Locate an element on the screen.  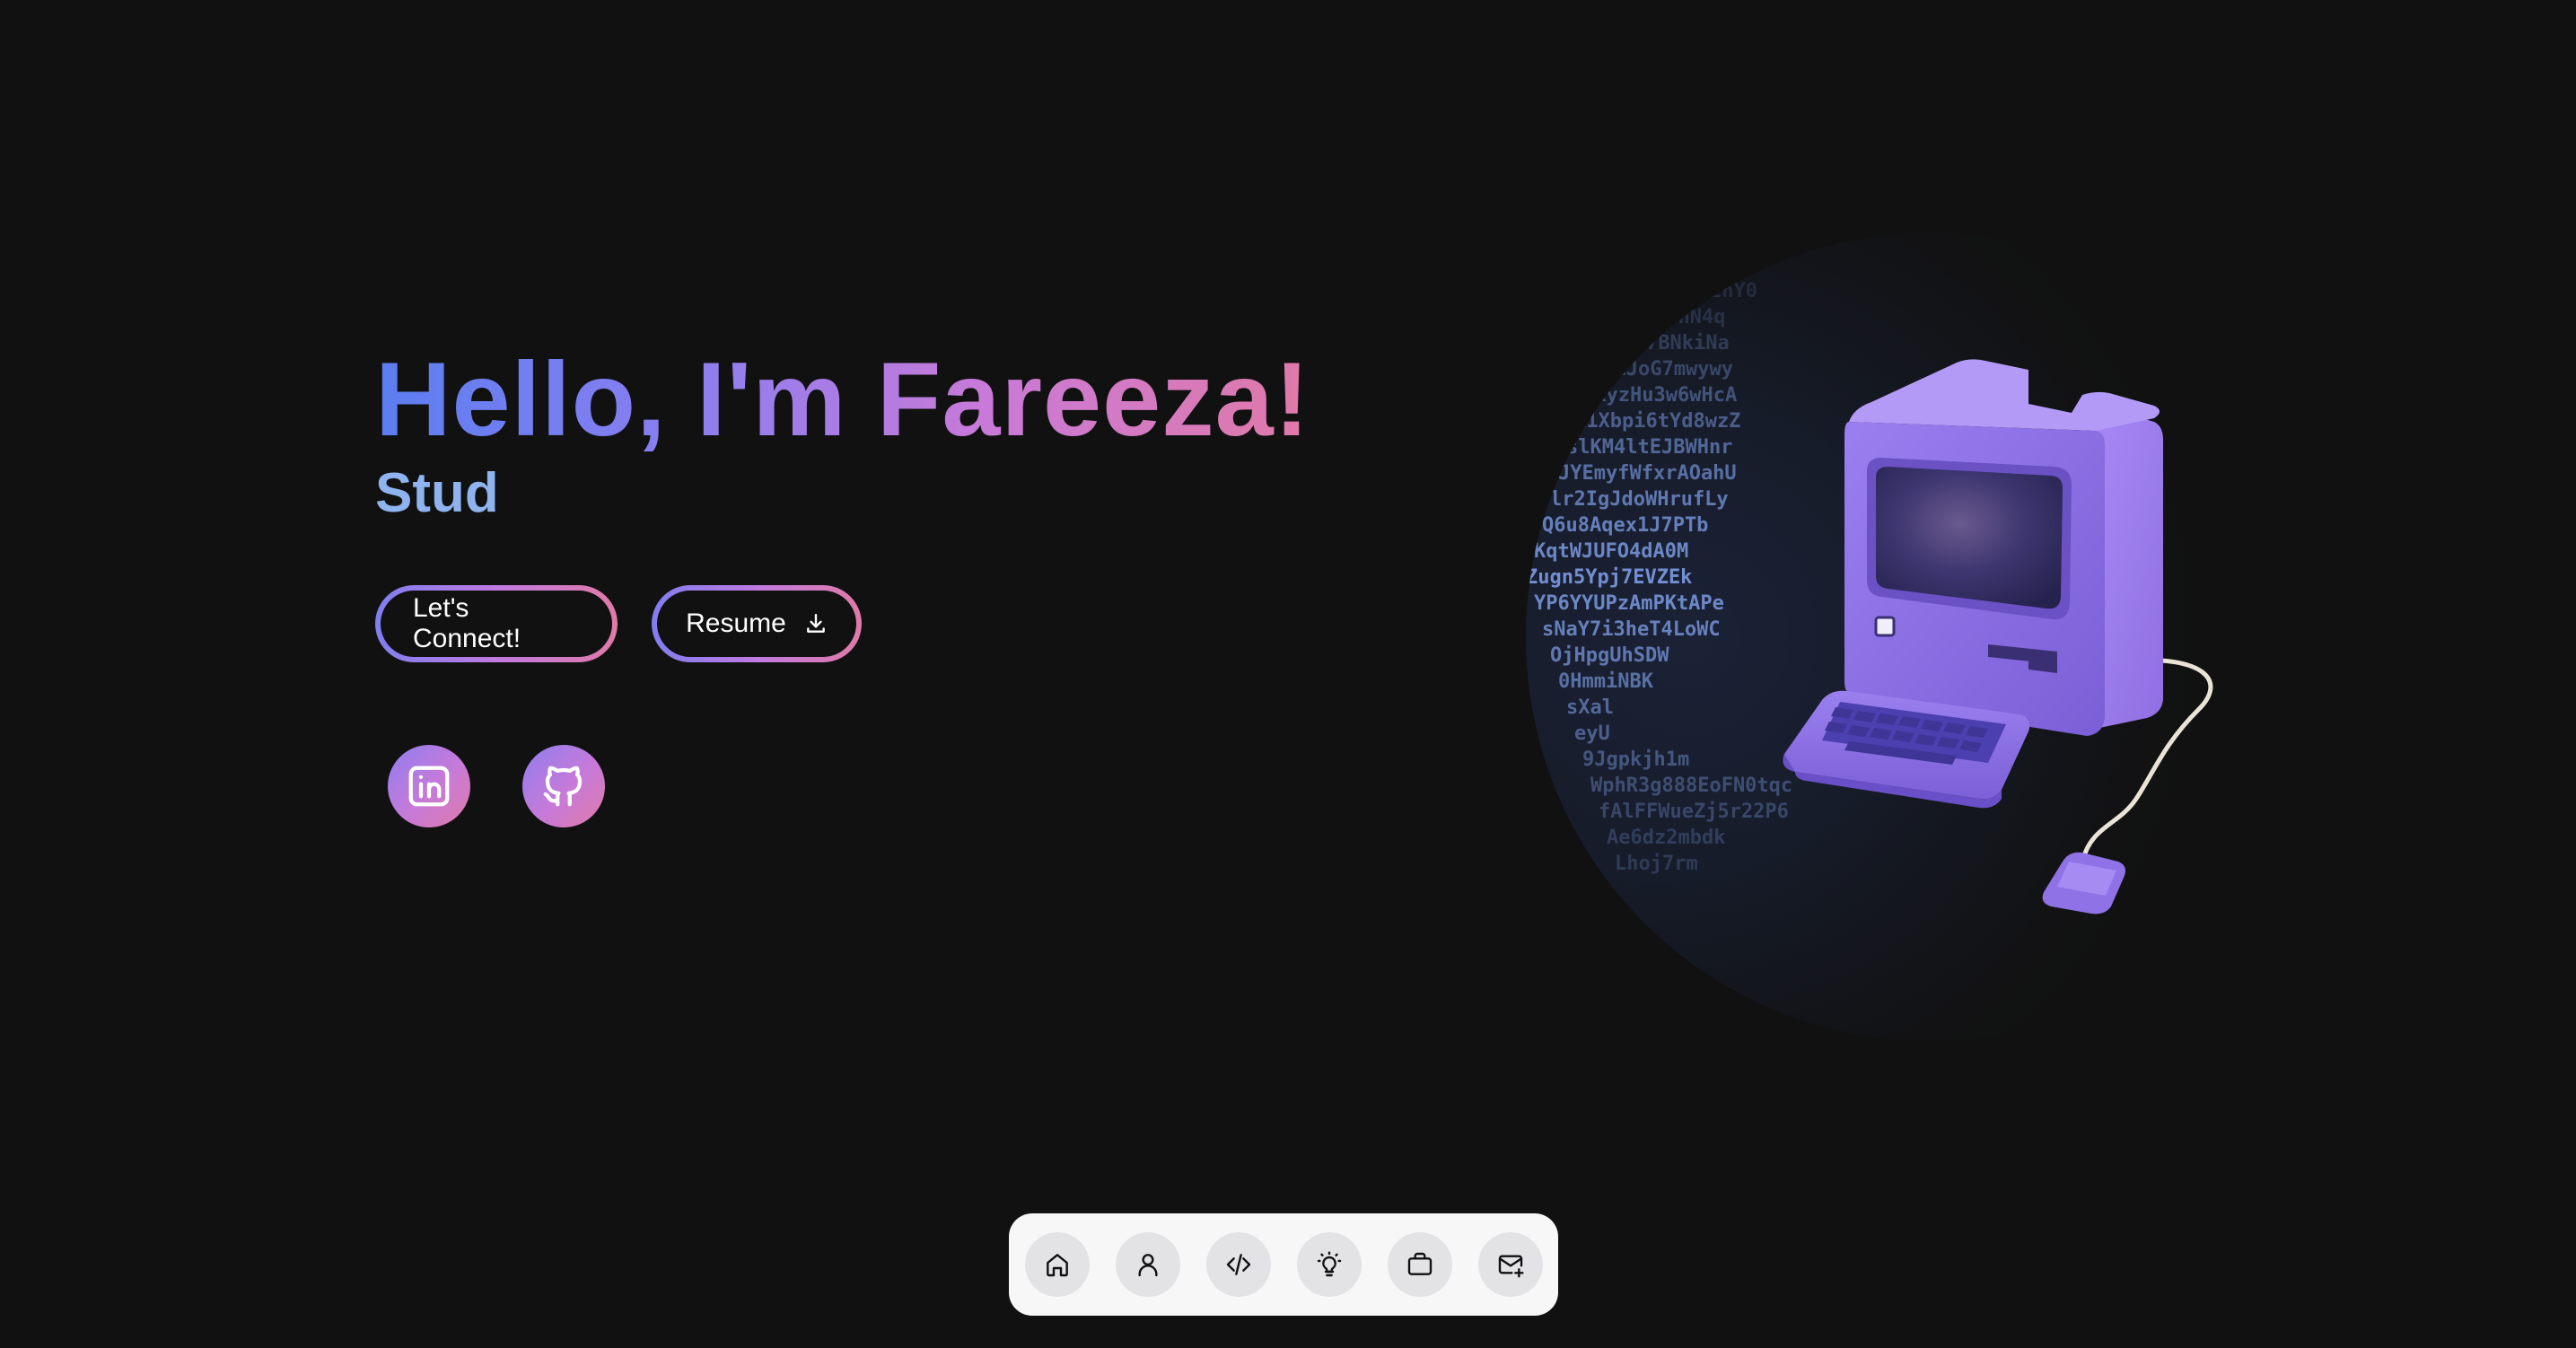
dock-skills-button is located at coordinates (1329, 1264).